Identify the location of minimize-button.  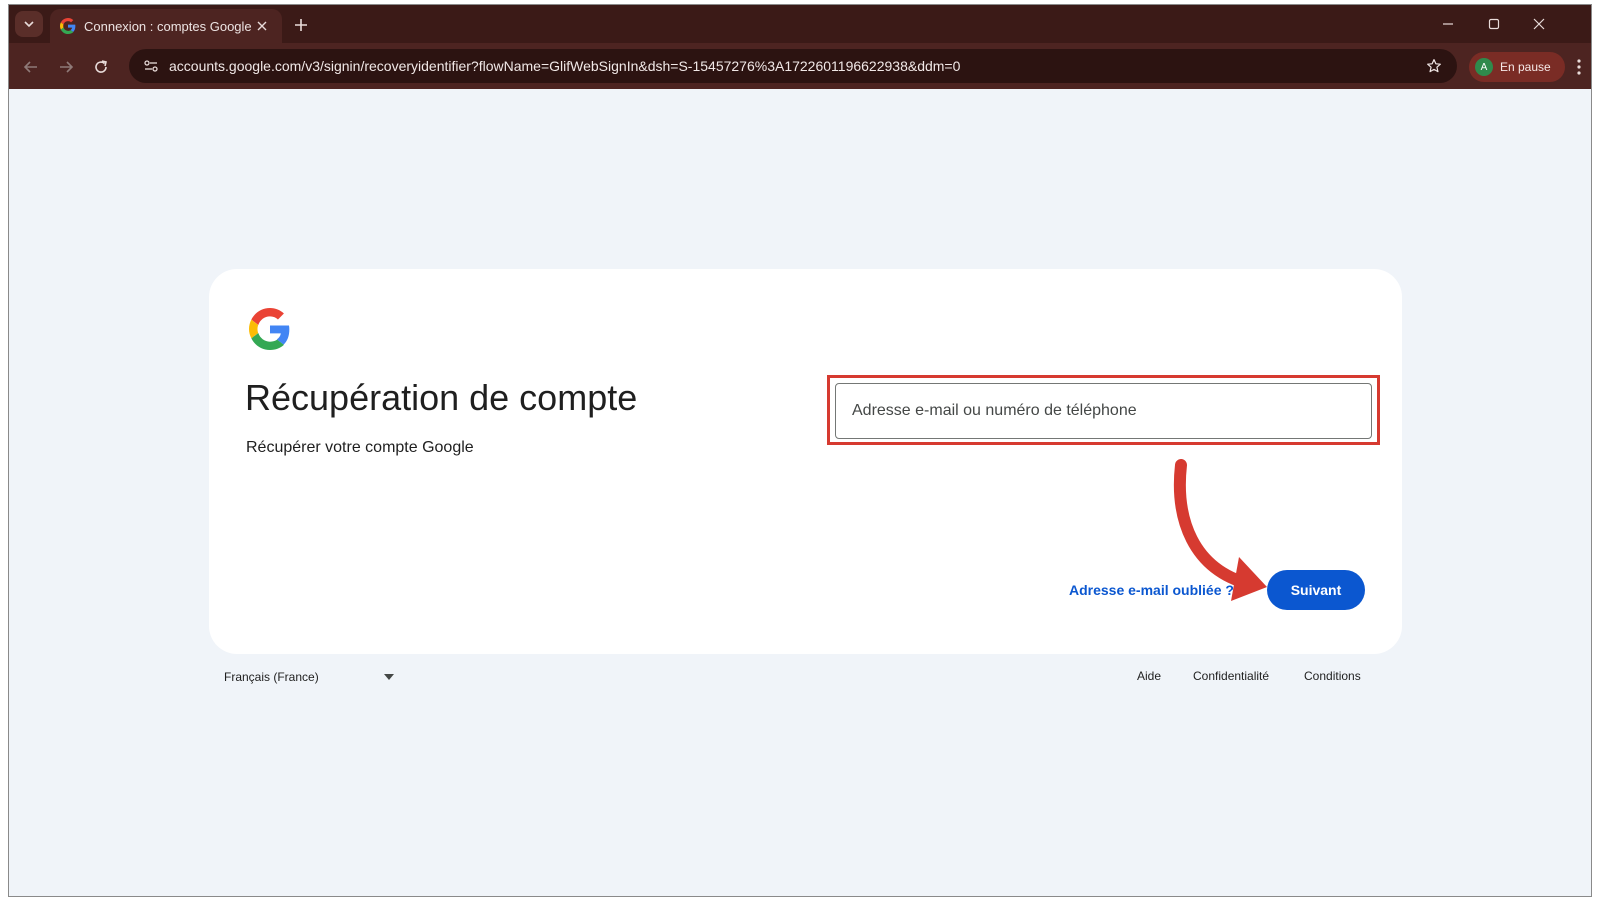
(1448, 24).